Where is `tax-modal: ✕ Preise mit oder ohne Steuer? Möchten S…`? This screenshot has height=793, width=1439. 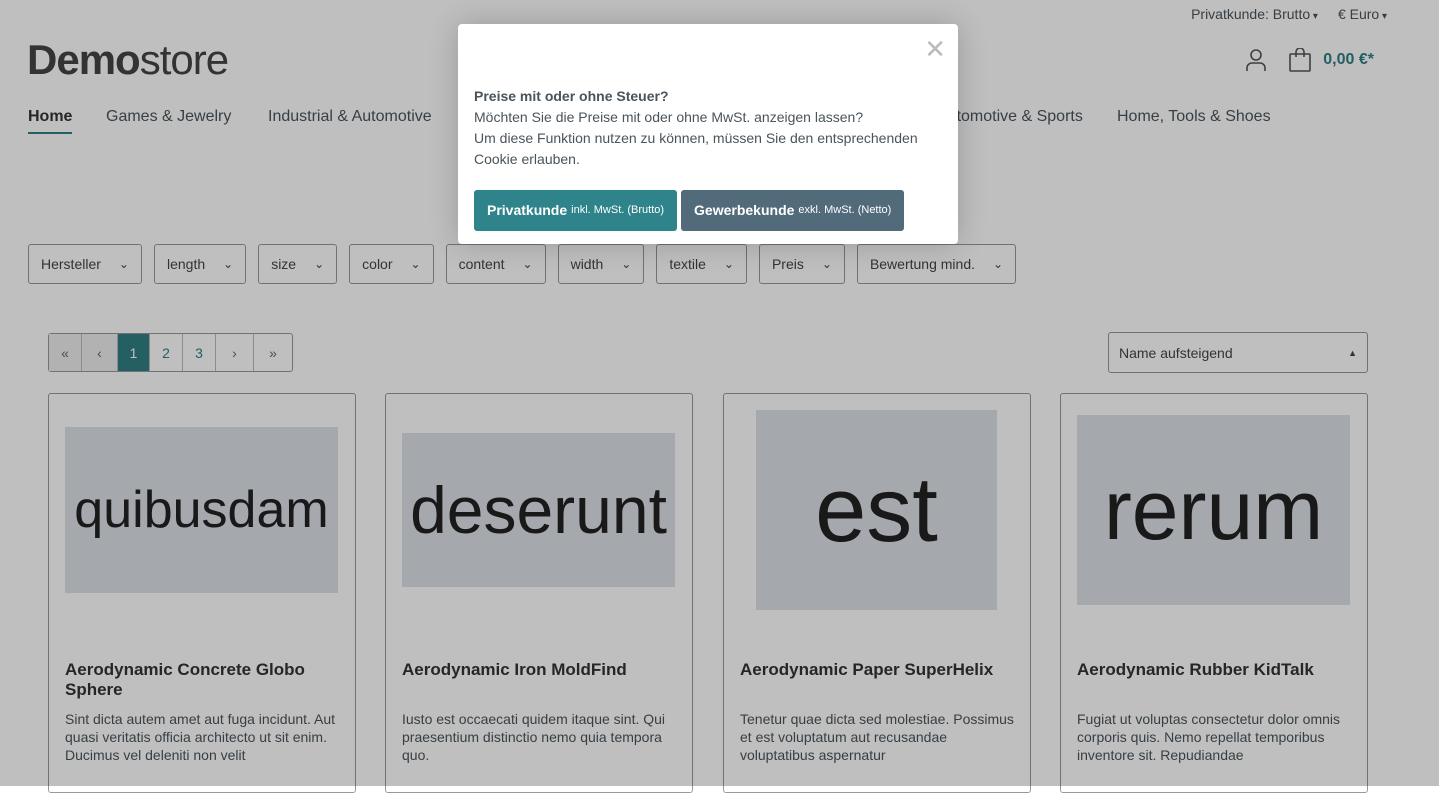
tax-modal: ✕ Preise mit oder ohne Steuer? Möchten S… is located at coordinates (708, 134).